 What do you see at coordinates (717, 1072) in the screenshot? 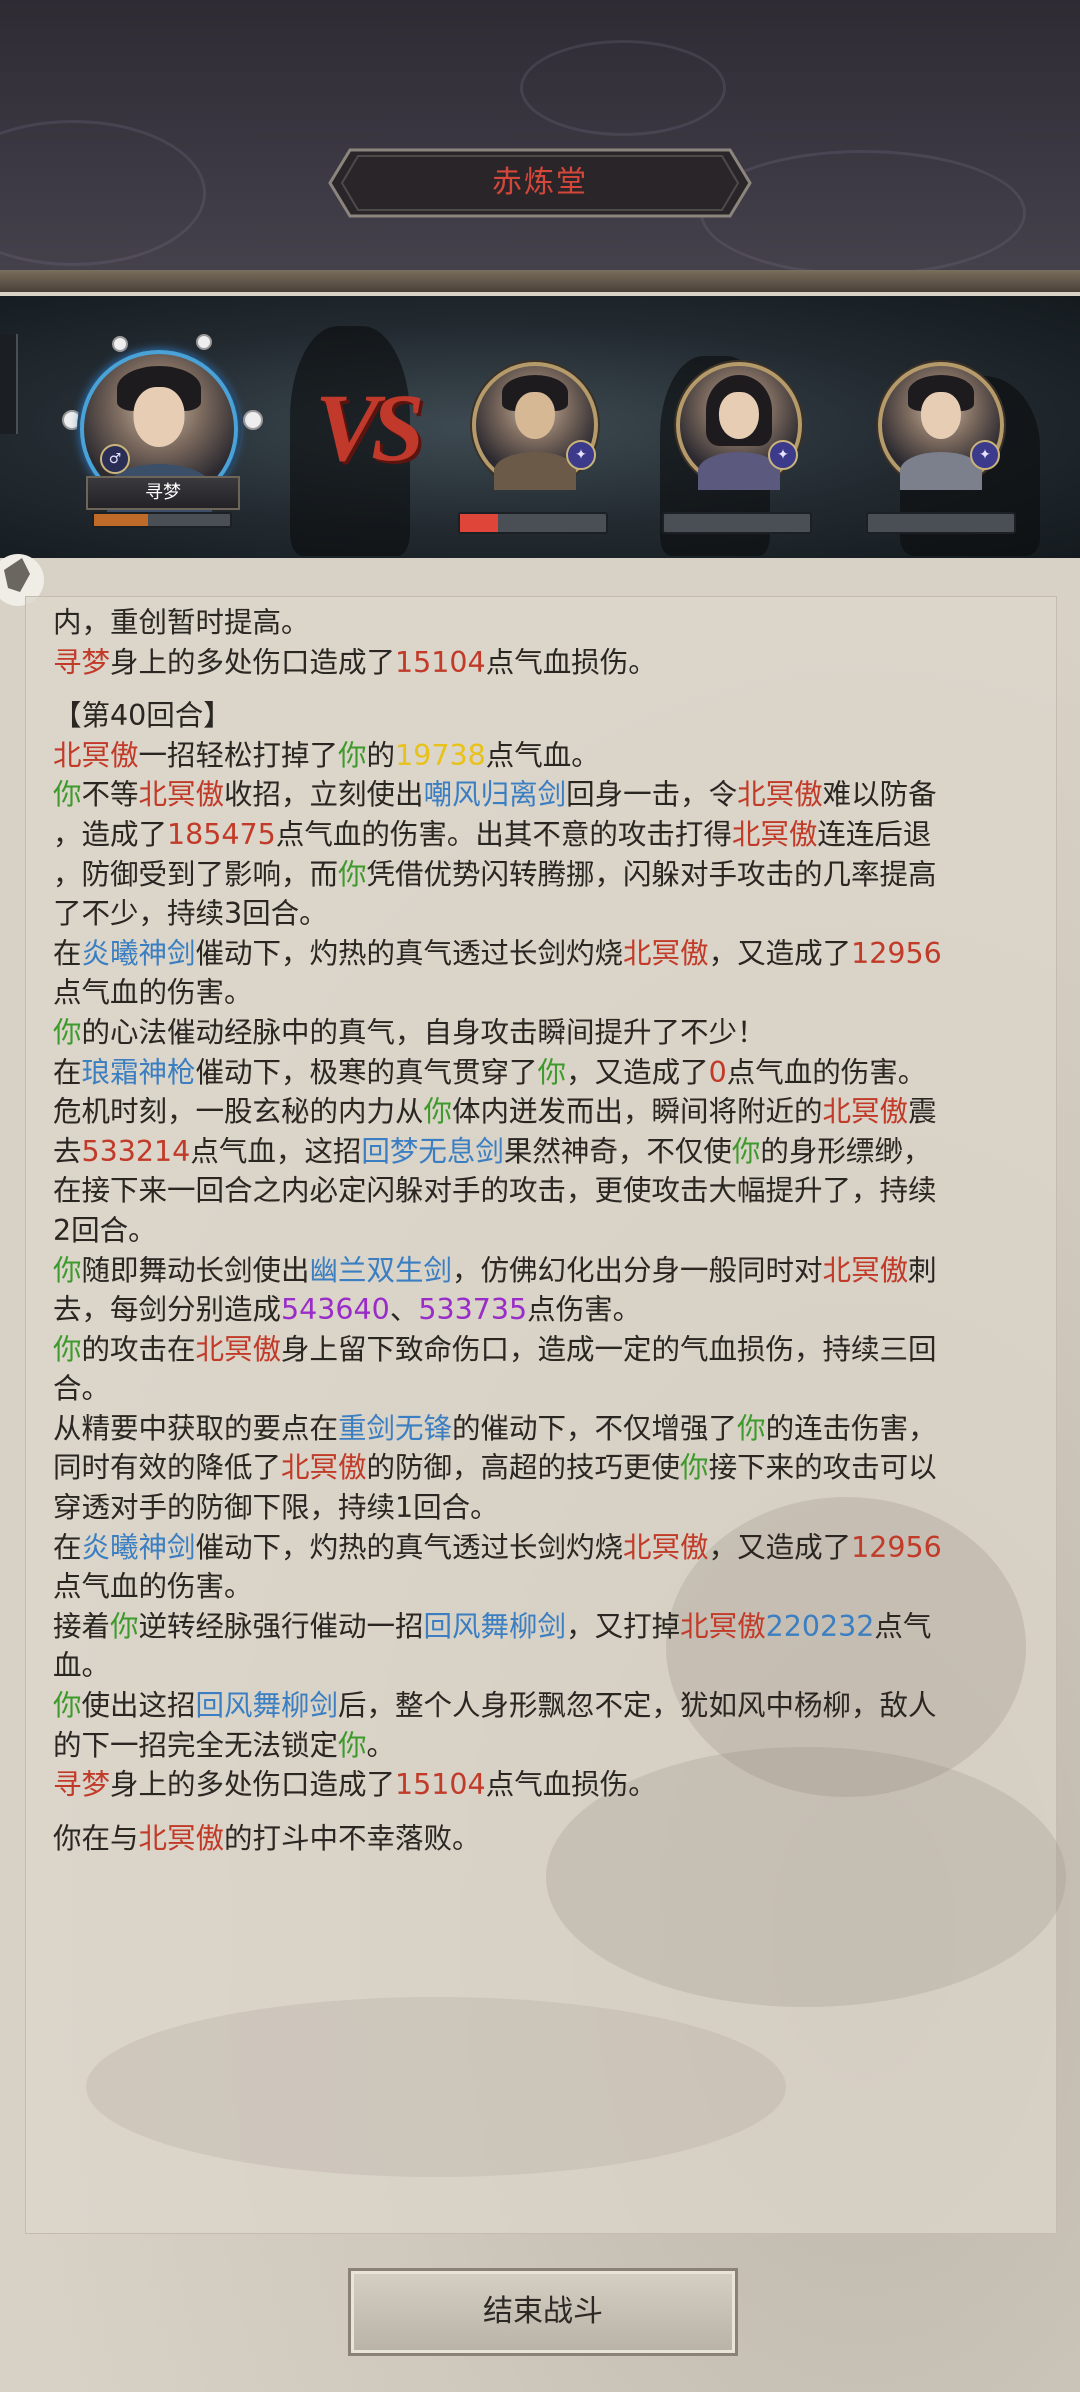
I see `log-highlight: 0` at bounding box center [717, 1072].